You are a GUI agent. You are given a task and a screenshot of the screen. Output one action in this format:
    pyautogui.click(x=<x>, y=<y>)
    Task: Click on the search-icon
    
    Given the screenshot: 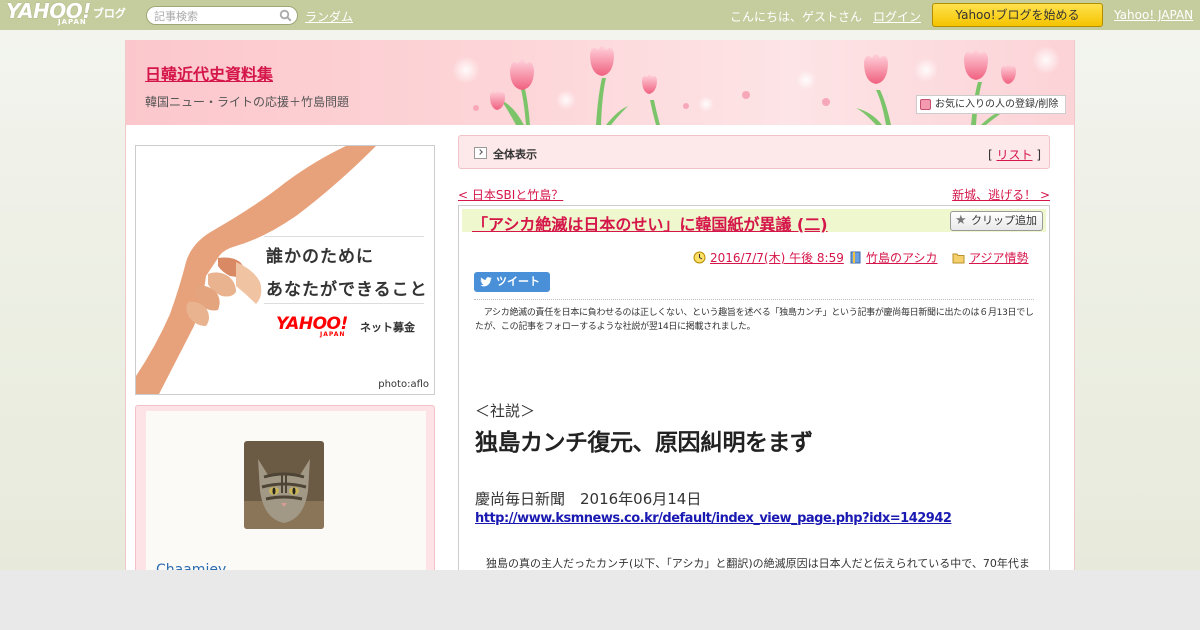 What is the action you would take?
    pyautogui.click(x=285, y=15)
    